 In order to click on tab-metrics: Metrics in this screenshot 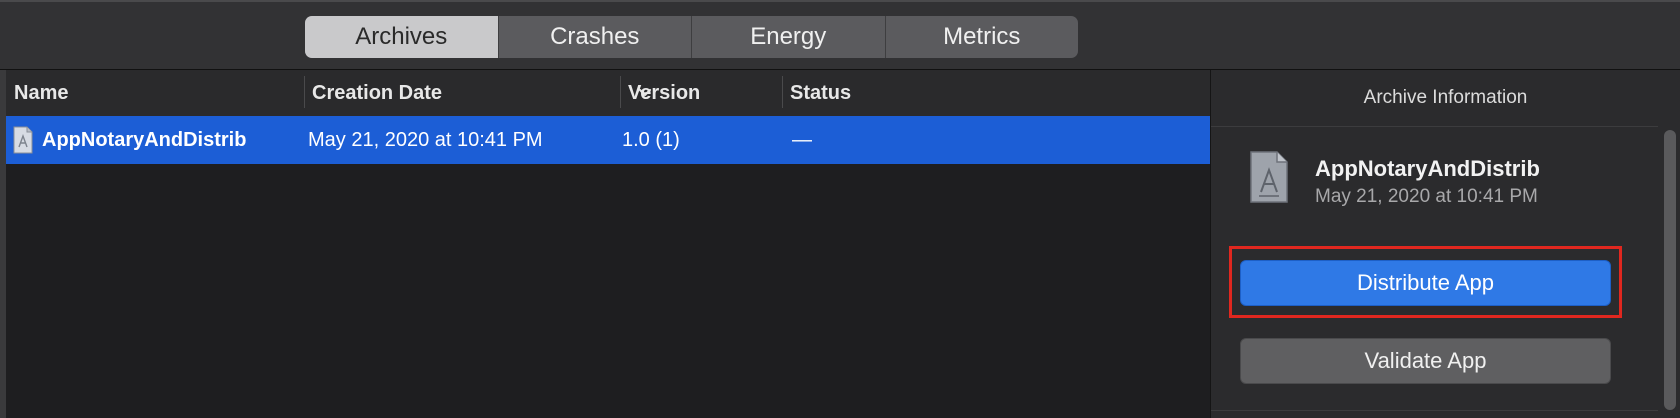, I will do `click(982, 37)`.